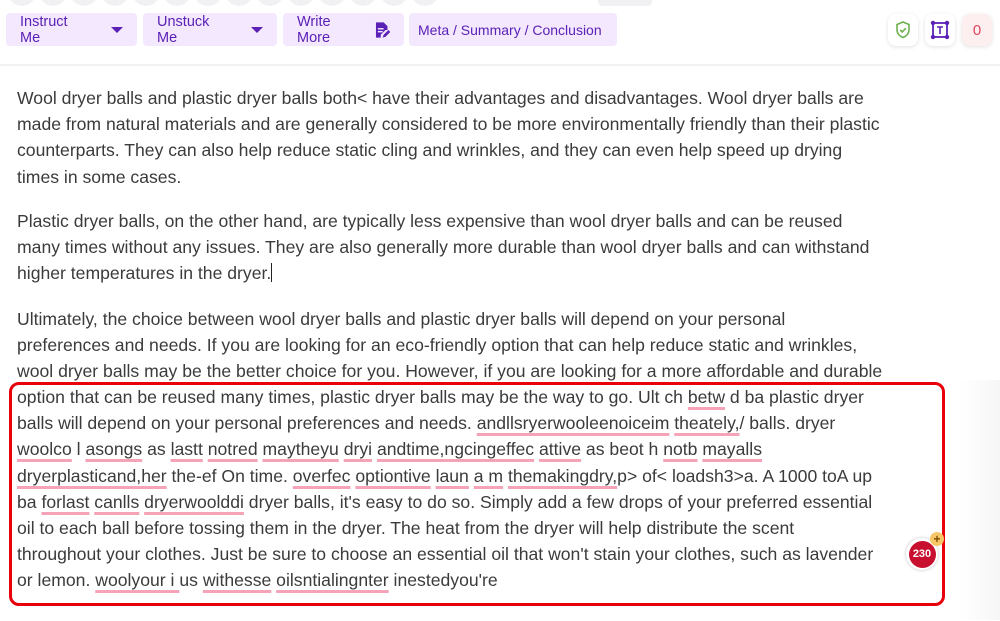  Describe the element at coordinates (56, 580) in the screenshot. I see `text-span: or lemon.` at that location.